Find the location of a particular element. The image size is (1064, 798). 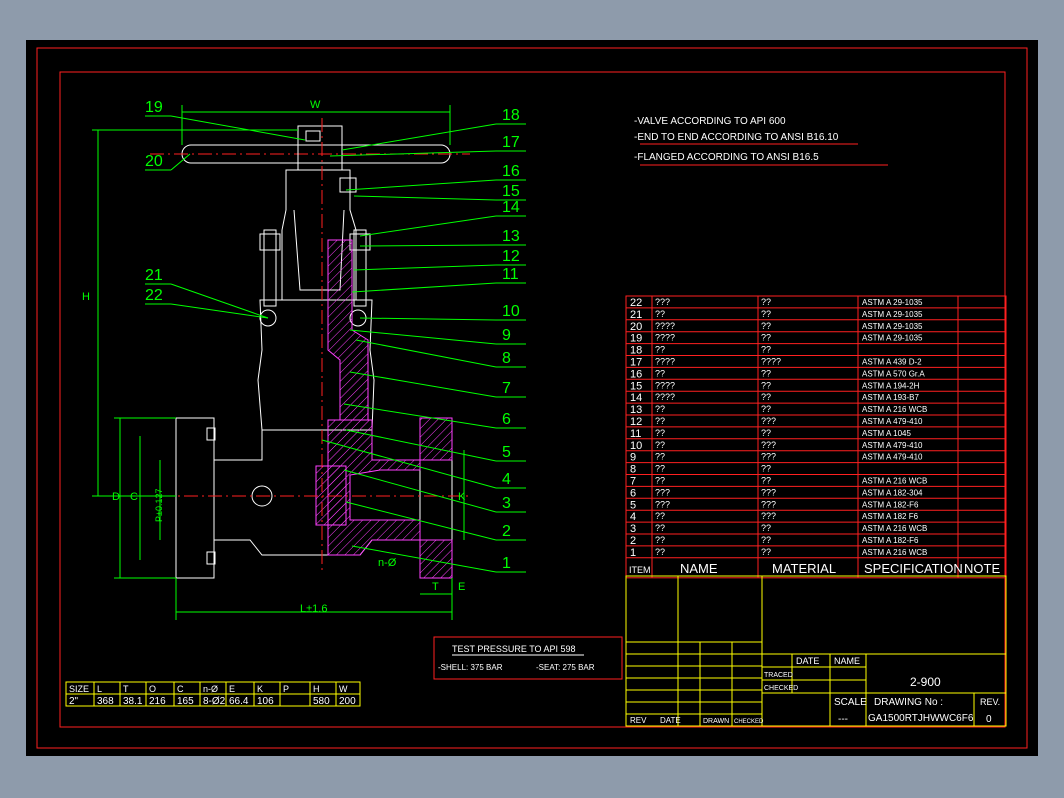

dim-h: H is located at coordinates (86, 297).